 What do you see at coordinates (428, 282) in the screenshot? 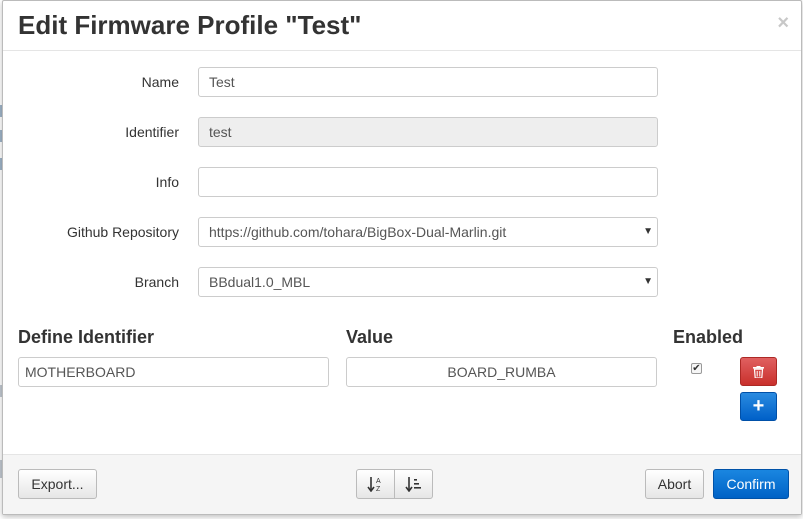
I see `branch-select: BBdual1.0_MBL ▼` at bounding box center [428, 282].